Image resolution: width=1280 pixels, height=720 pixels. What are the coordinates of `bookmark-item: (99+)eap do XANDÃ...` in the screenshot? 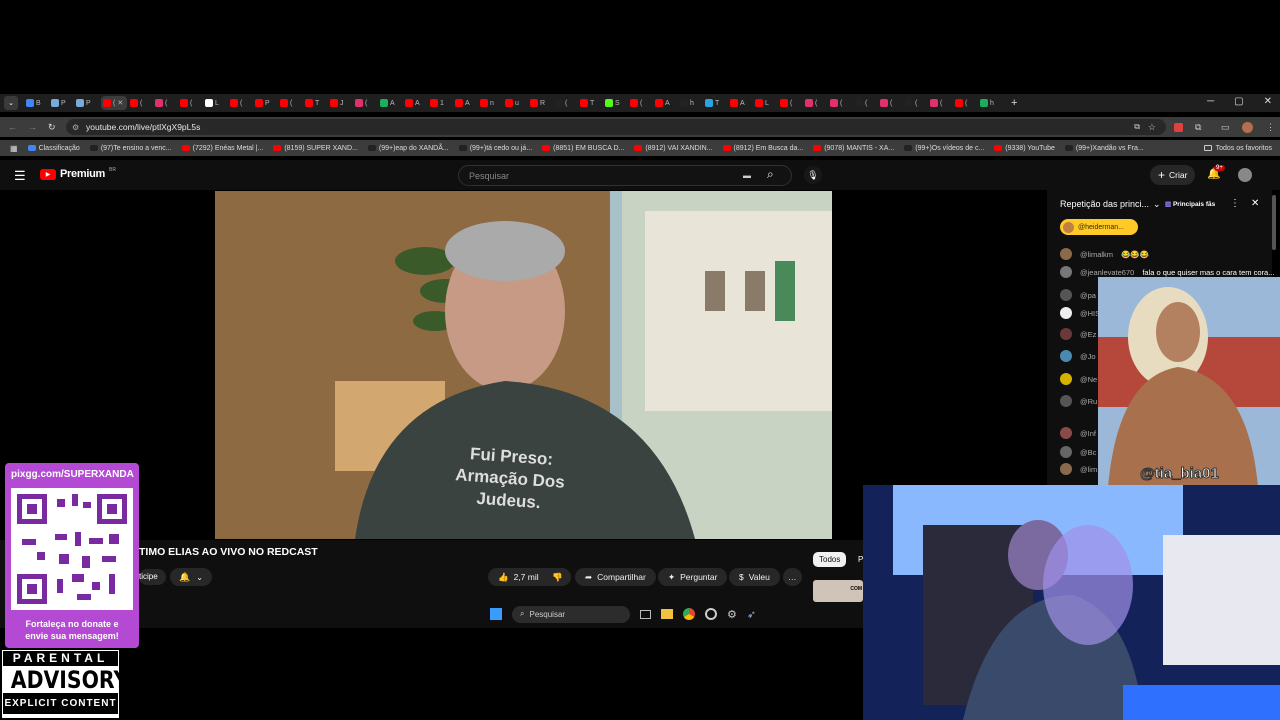 It's located at (408, 148).